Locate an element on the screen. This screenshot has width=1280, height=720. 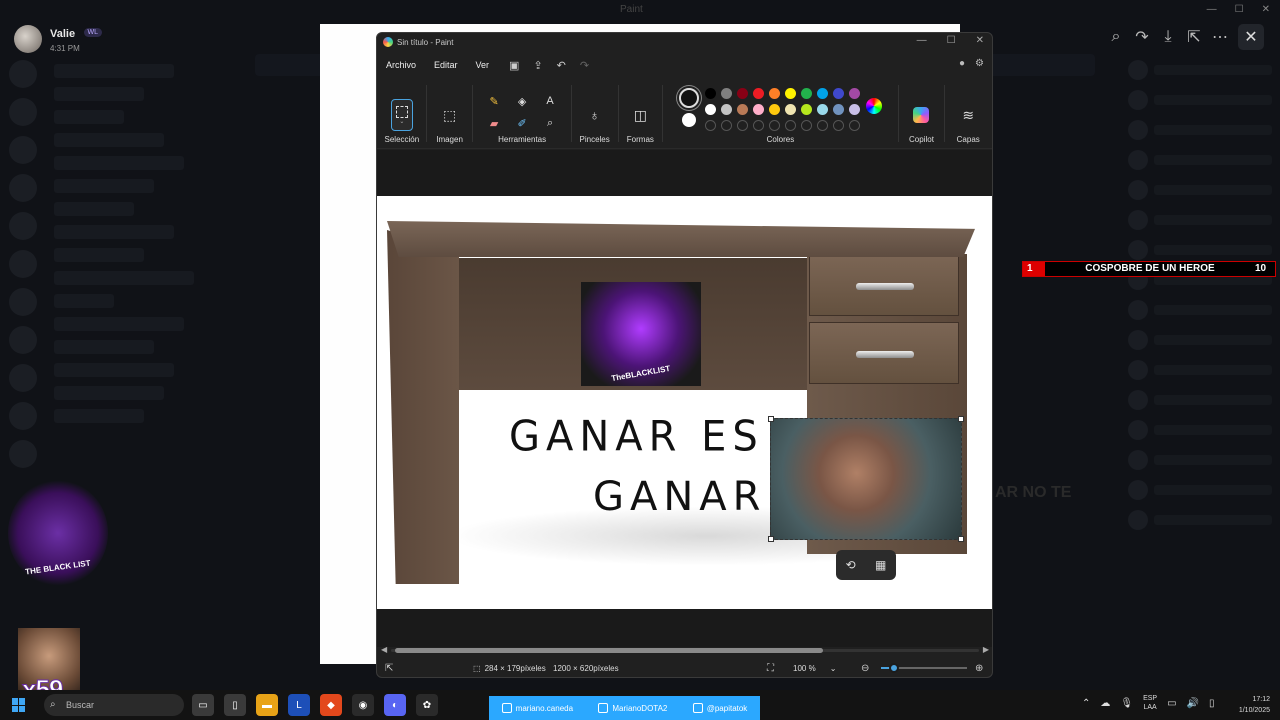
menu-editar: Editar is located at coordinates (446, 65).